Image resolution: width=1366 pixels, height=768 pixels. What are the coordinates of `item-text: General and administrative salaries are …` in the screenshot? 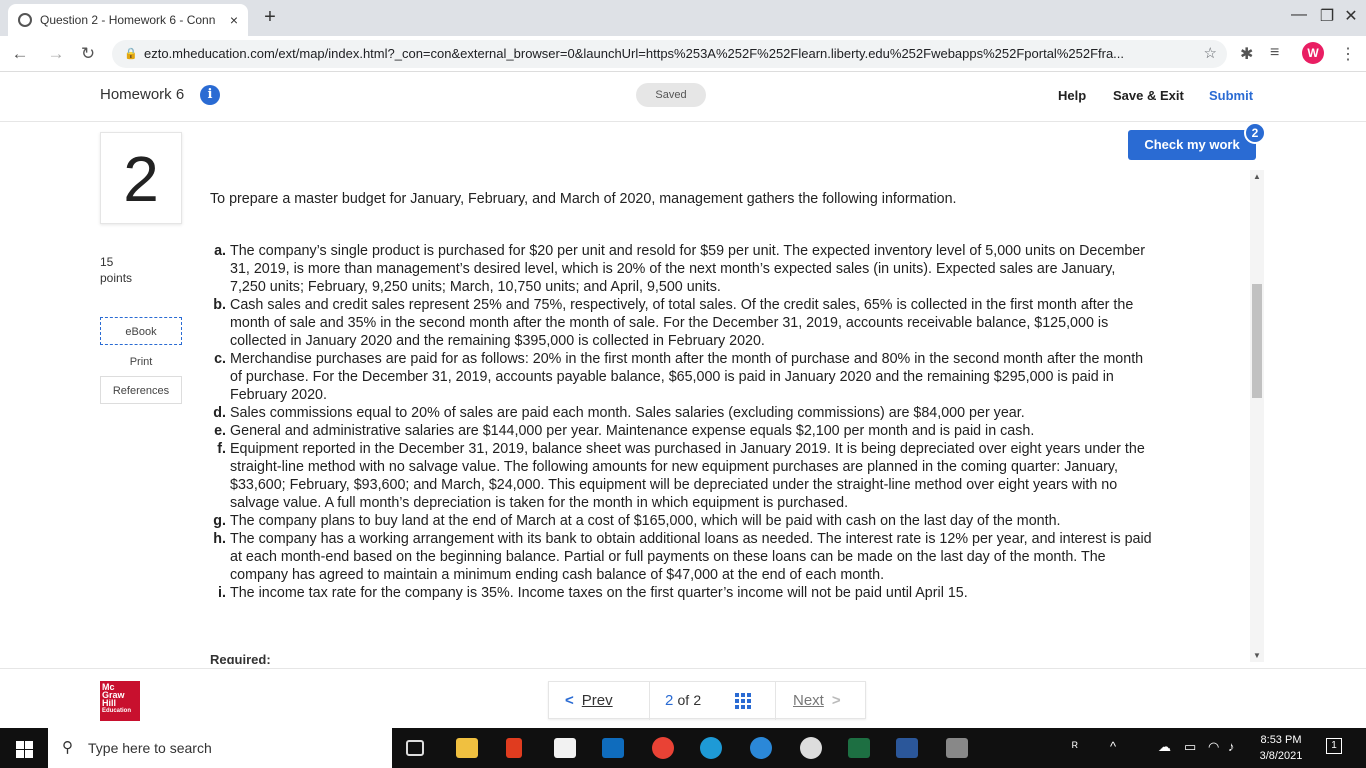 It's located at (632, 431).